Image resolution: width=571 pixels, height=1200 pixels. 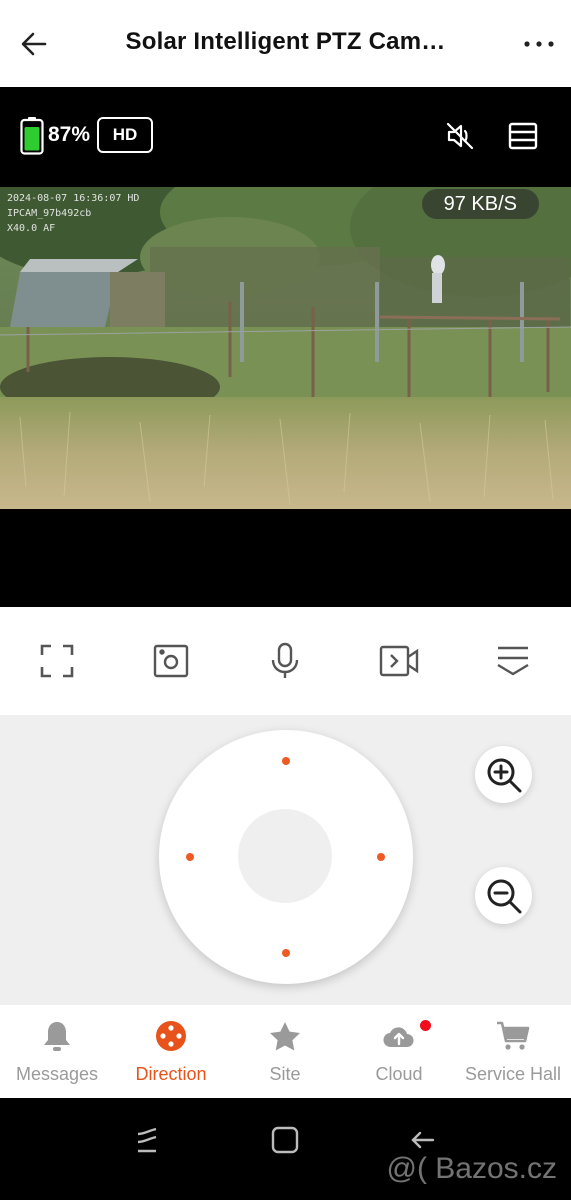 I want to click on osd-camera-id: IPCAM_97b492cb, so click(x=49, y=213).